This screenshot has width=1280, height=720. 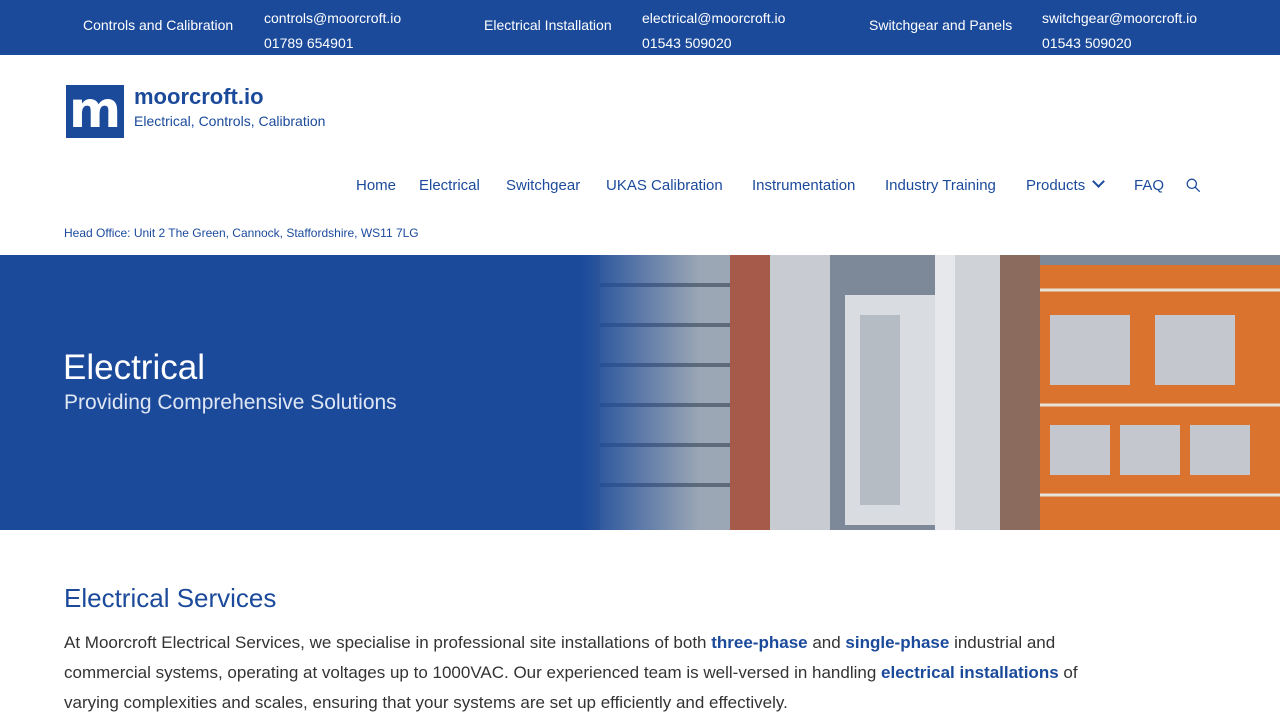 What do you see at coordinates (376, 185) in the screenshot?
I see `nav-item-home: Home` at bounding box center [376, 185].